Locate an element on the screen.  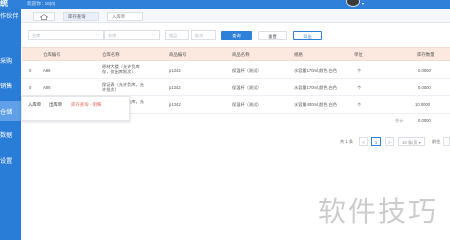
product-filter: 商品 is located at coordinates (177, 35).